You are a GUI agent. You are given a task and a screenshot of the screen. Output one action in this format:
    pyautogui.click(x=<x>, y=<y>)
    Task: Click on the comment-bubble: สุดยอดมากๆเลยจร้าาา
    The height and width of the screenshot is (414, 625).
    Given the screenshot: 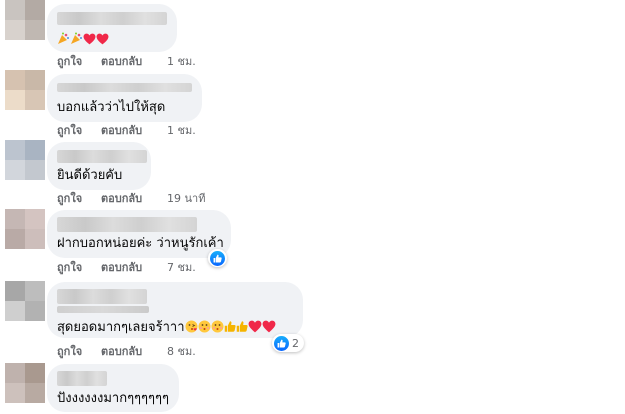 What is the action you would take?
    pyautogui.click(x=175, y=310)
    